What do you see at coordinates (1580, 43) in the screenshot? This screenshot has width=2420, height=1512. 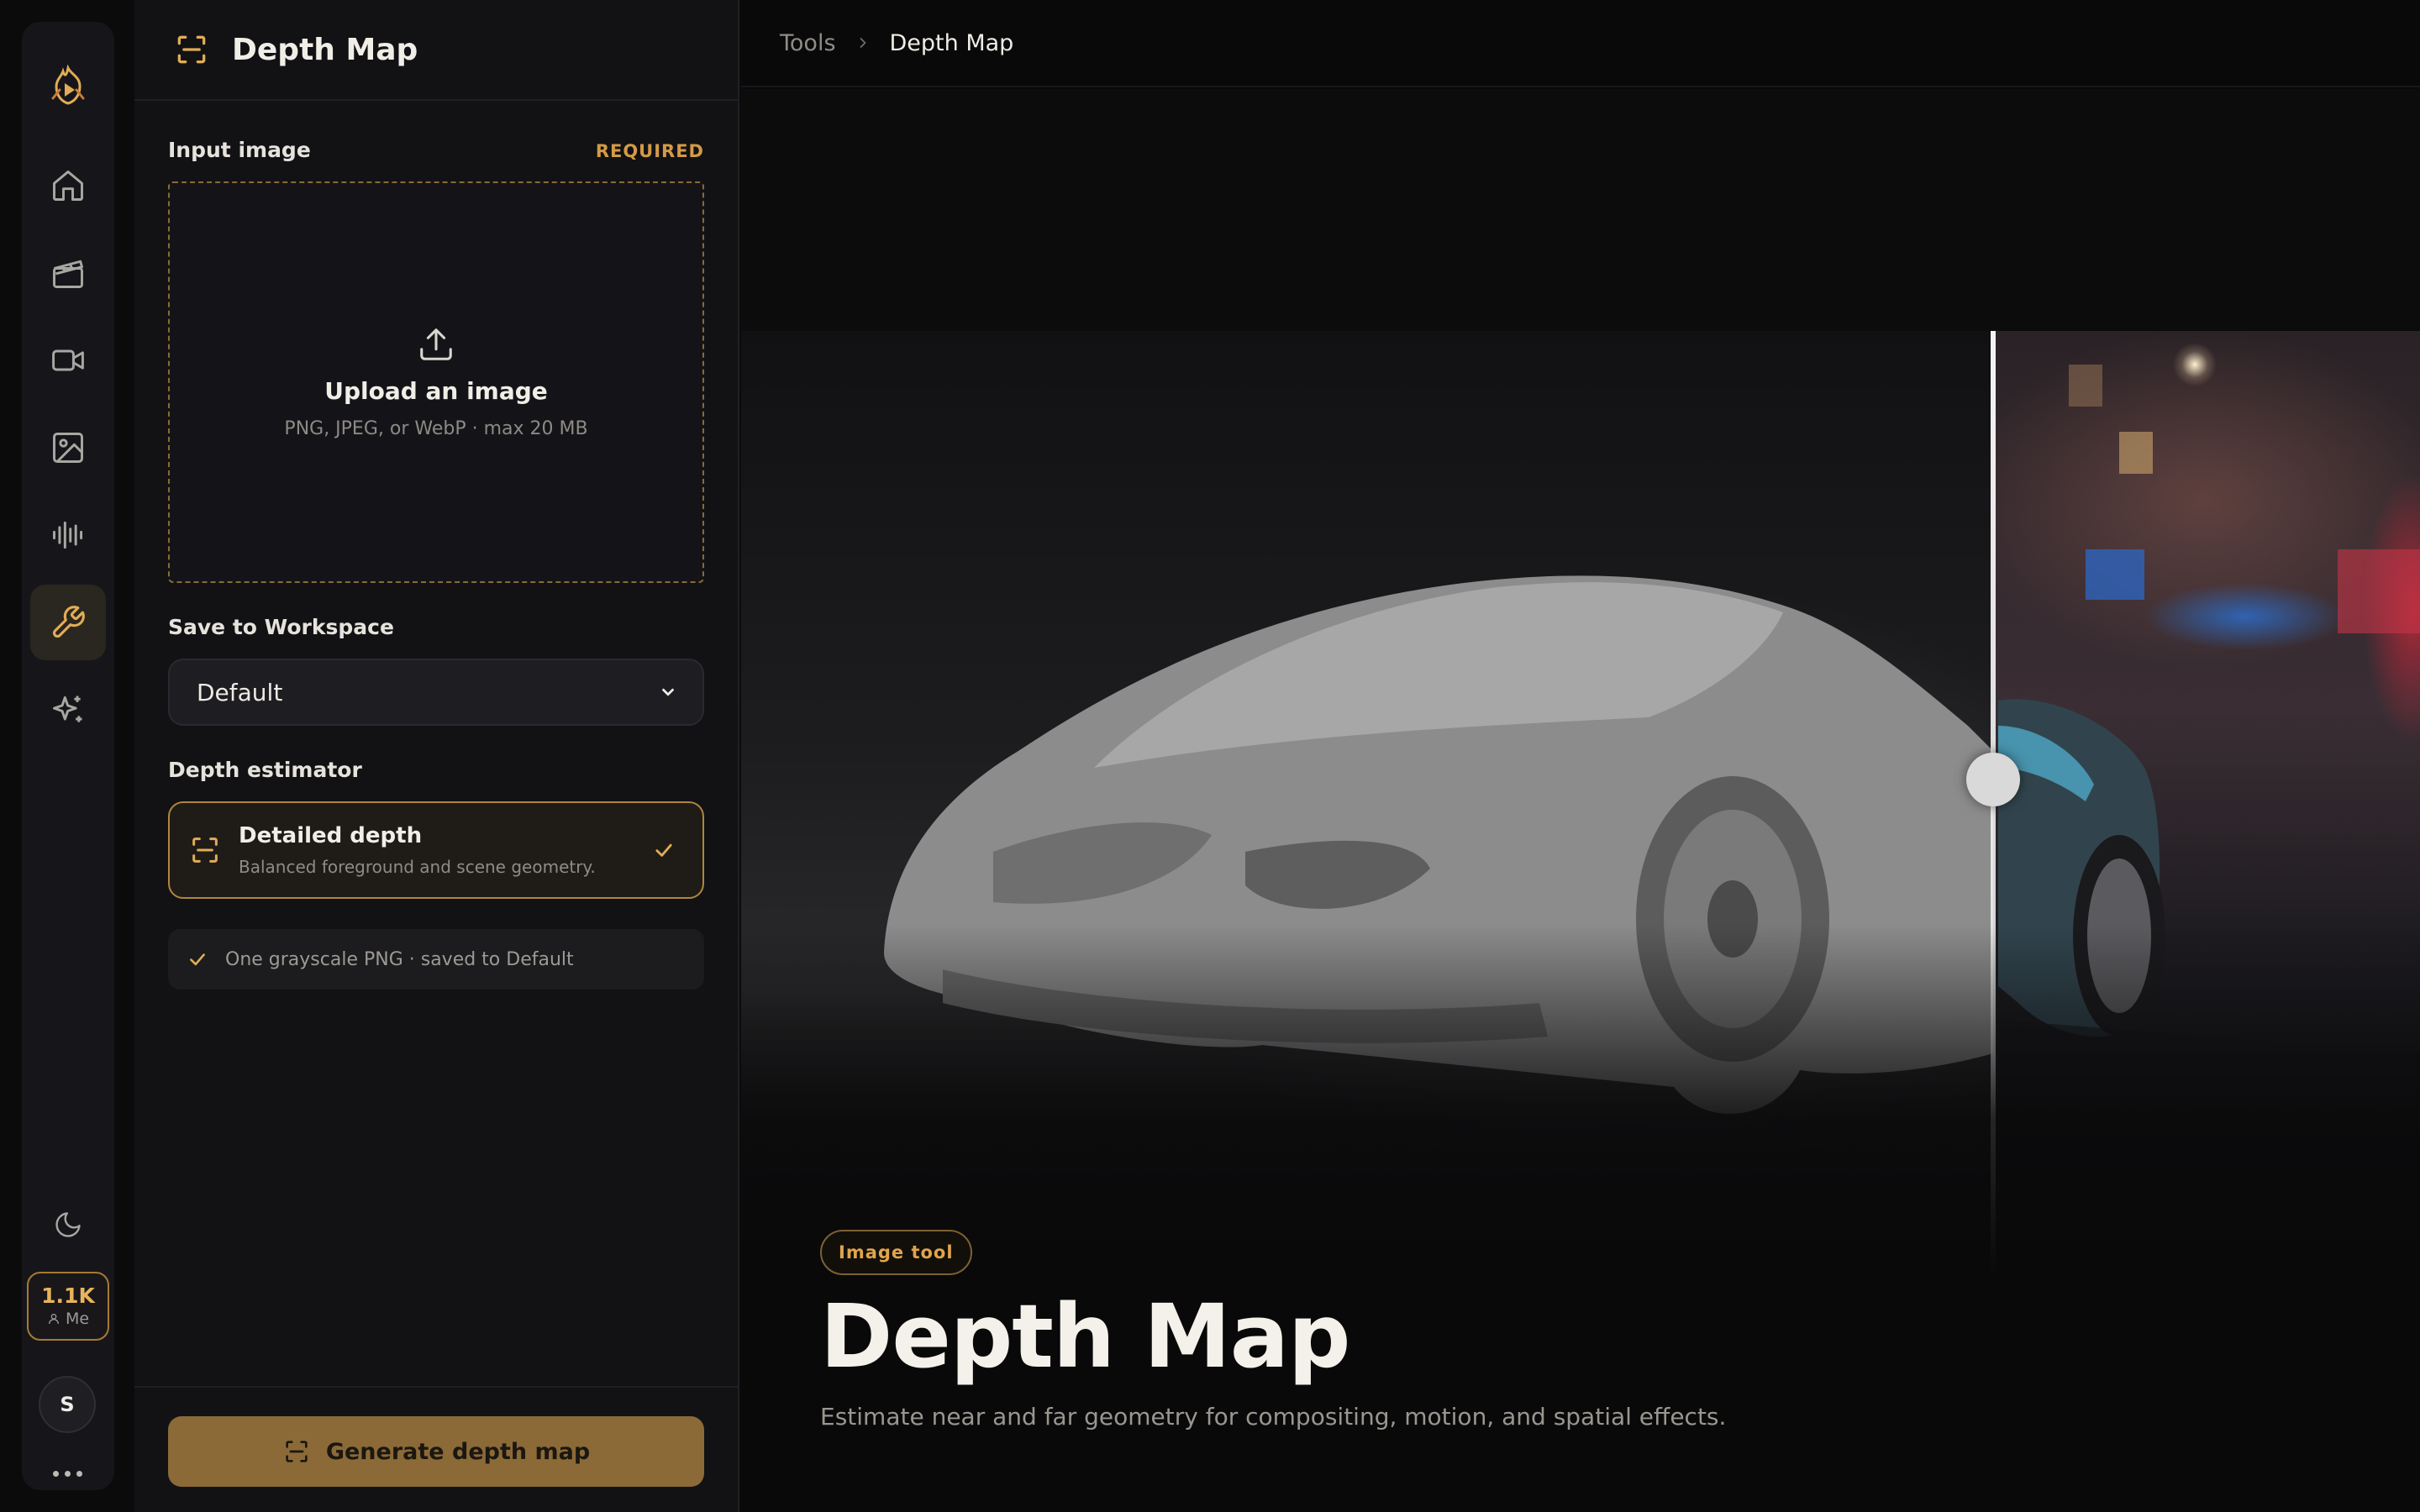 I see `breadcrumb: Tools Depth Map` at bounding box center [1580, 43].